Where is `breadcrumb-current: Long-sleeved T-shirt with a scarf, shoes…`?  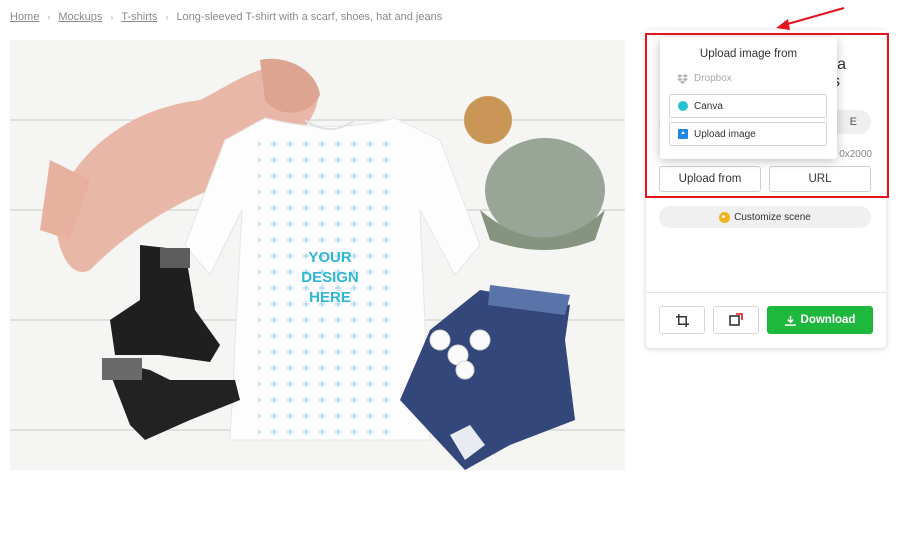
breadcrumb-current: Long-sleeved T-shirt with a scarf, shoes… is located at coordinates (309, 17).